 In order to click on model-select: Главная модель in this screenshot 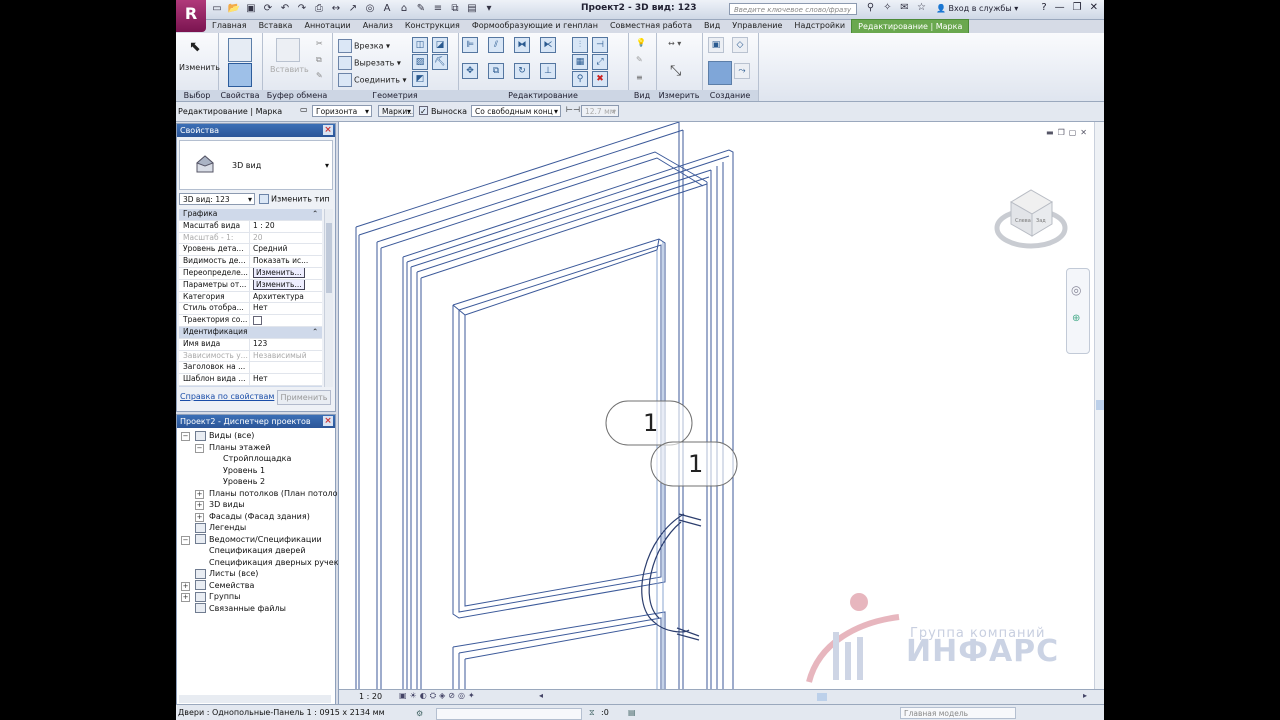, I will do `click(958, 713)`.